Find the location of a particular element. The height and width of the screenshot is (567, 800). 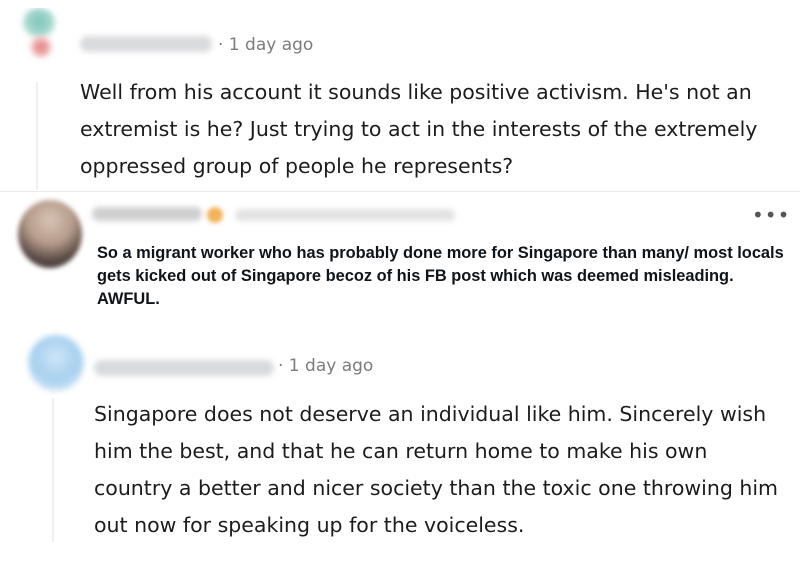

tweet-avatar is located at coordinates (50, 234).